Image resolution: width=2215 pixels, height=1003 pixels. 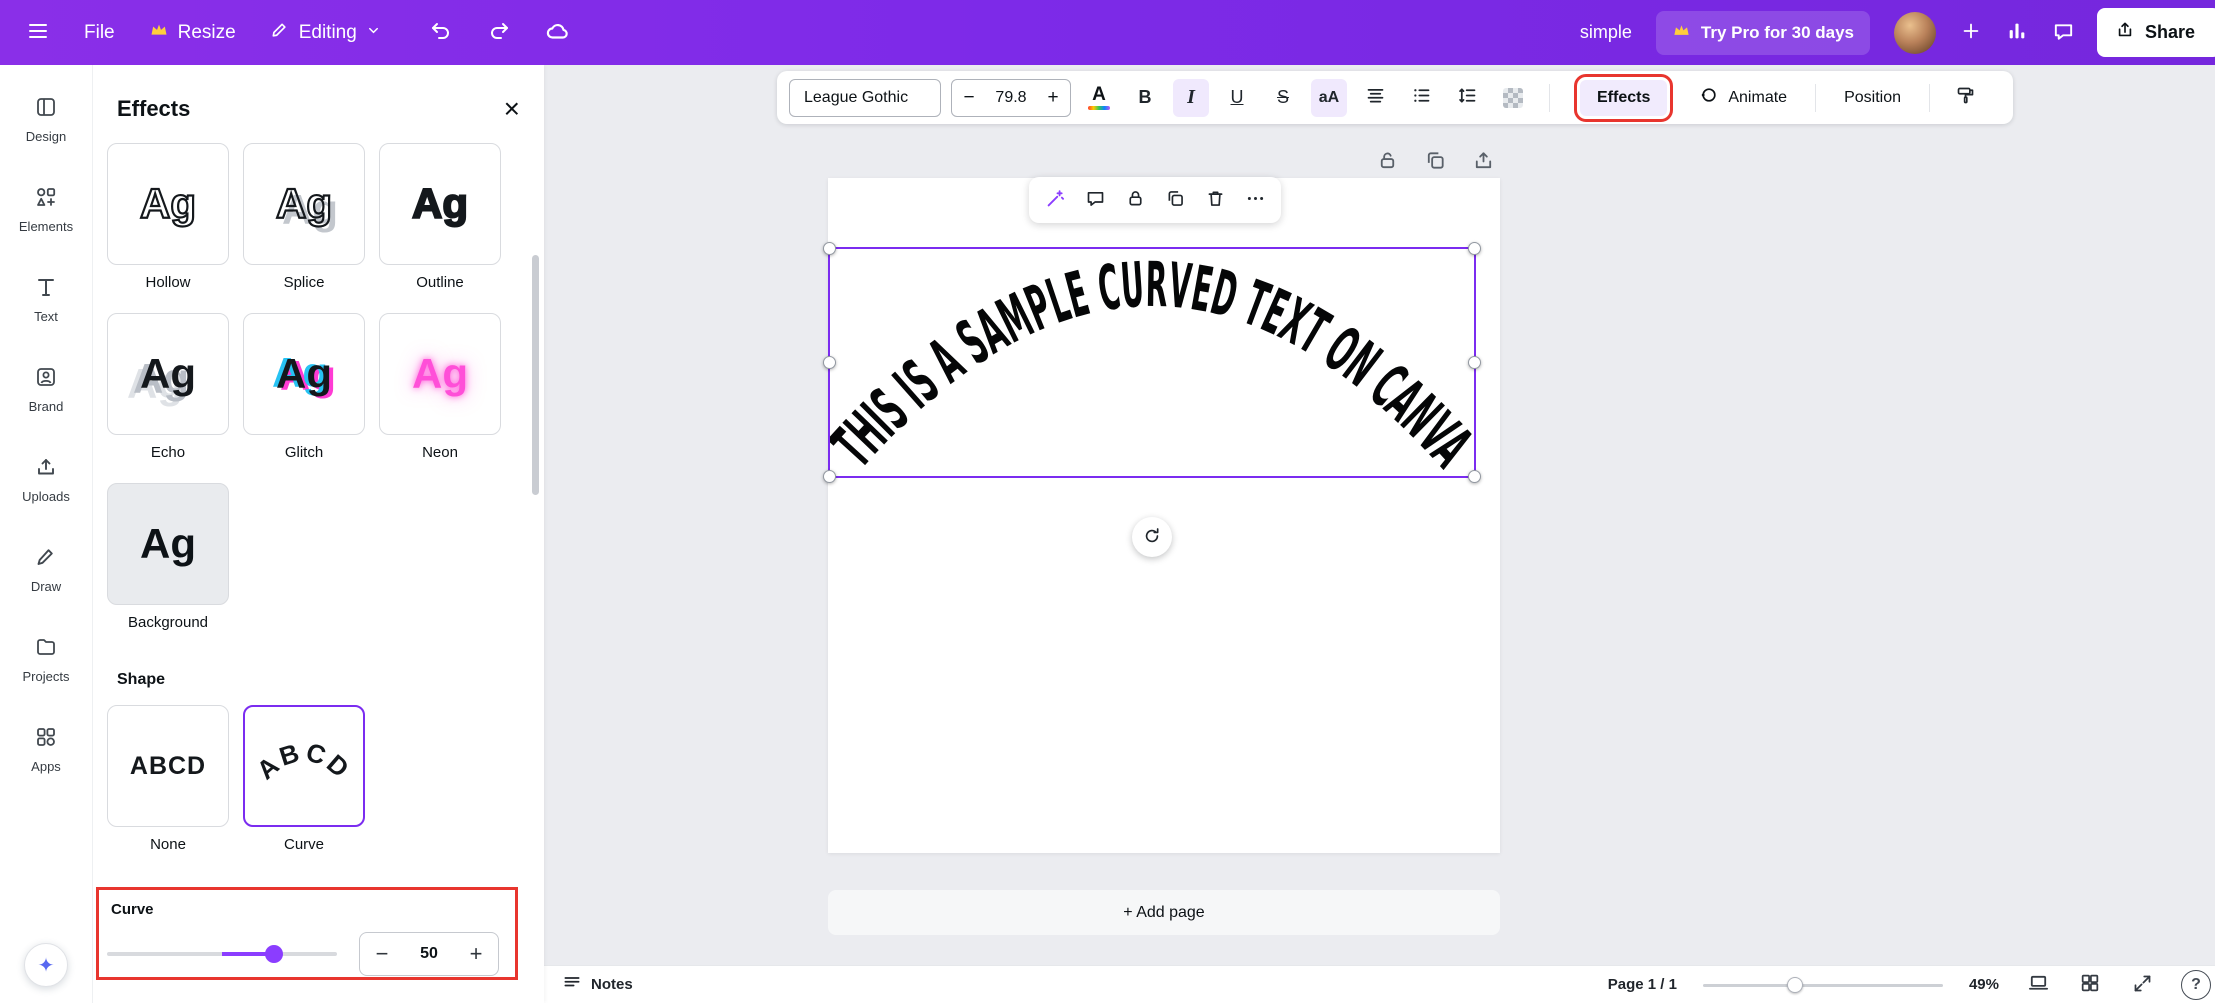 What do you see at coordinates (168, 779) in the screenshot?
I see `shape-card-none: ABCD None` at bounding box center [168, 779].